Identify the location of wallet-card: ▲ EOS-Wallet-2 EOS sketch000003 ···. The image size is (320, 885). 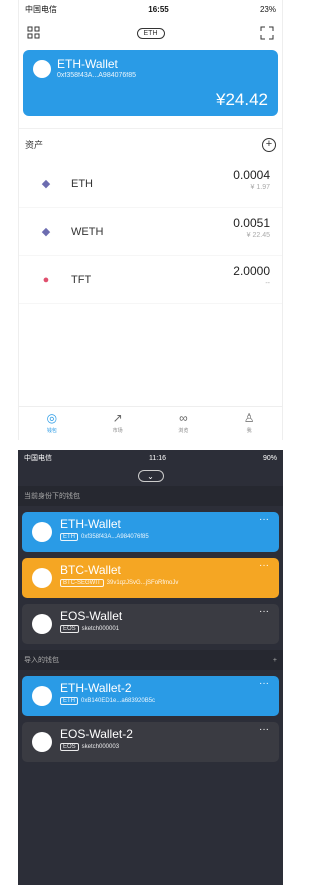
(150, 742).